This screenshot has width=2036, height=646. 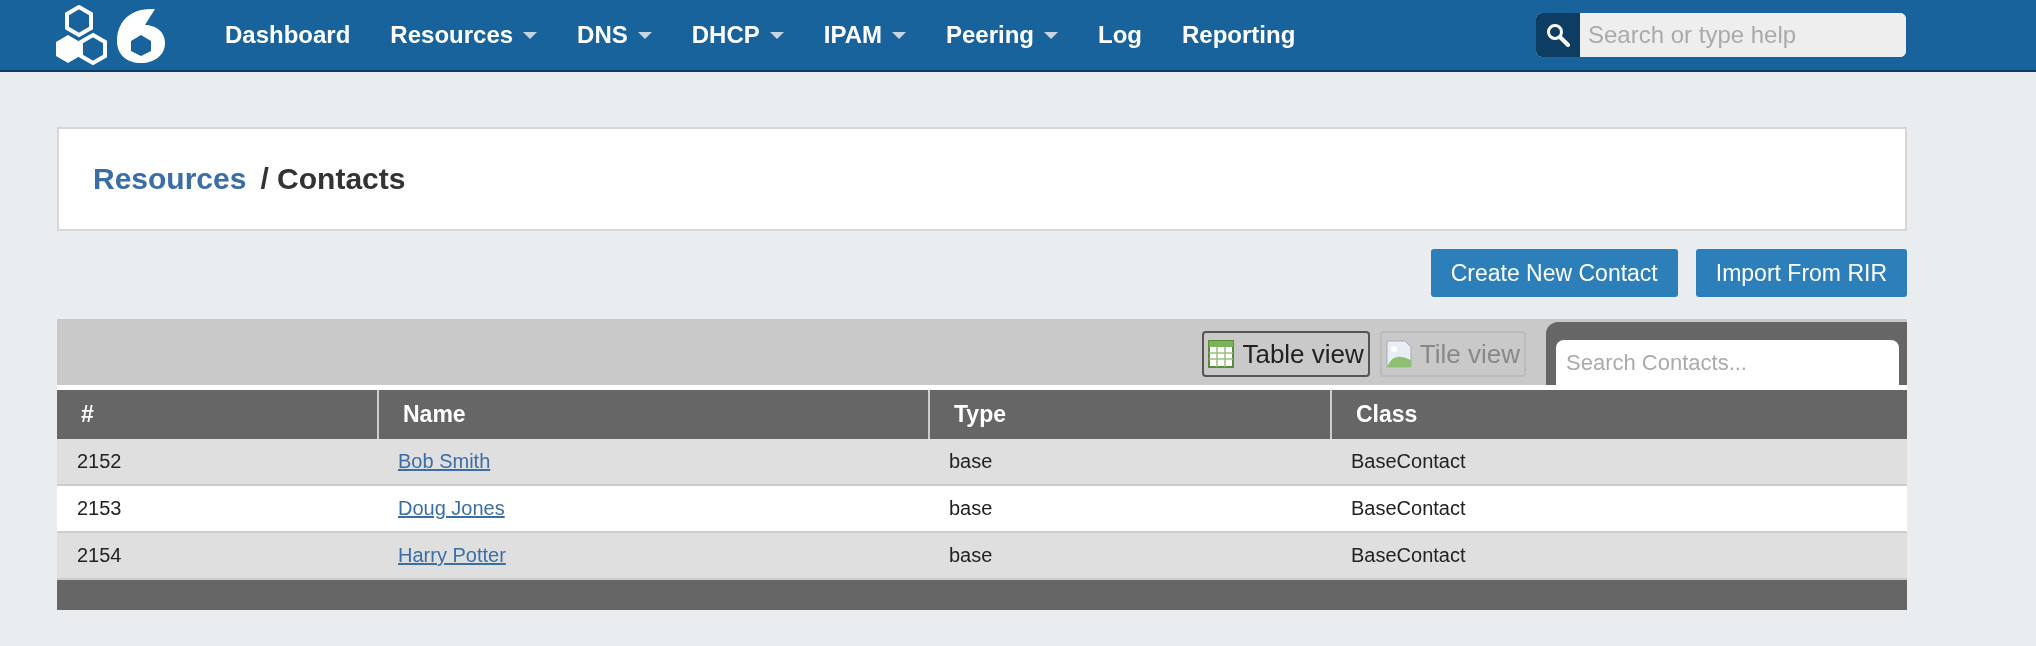 I want to click on nav-link: Reporting, so click(x=1239, y=35).